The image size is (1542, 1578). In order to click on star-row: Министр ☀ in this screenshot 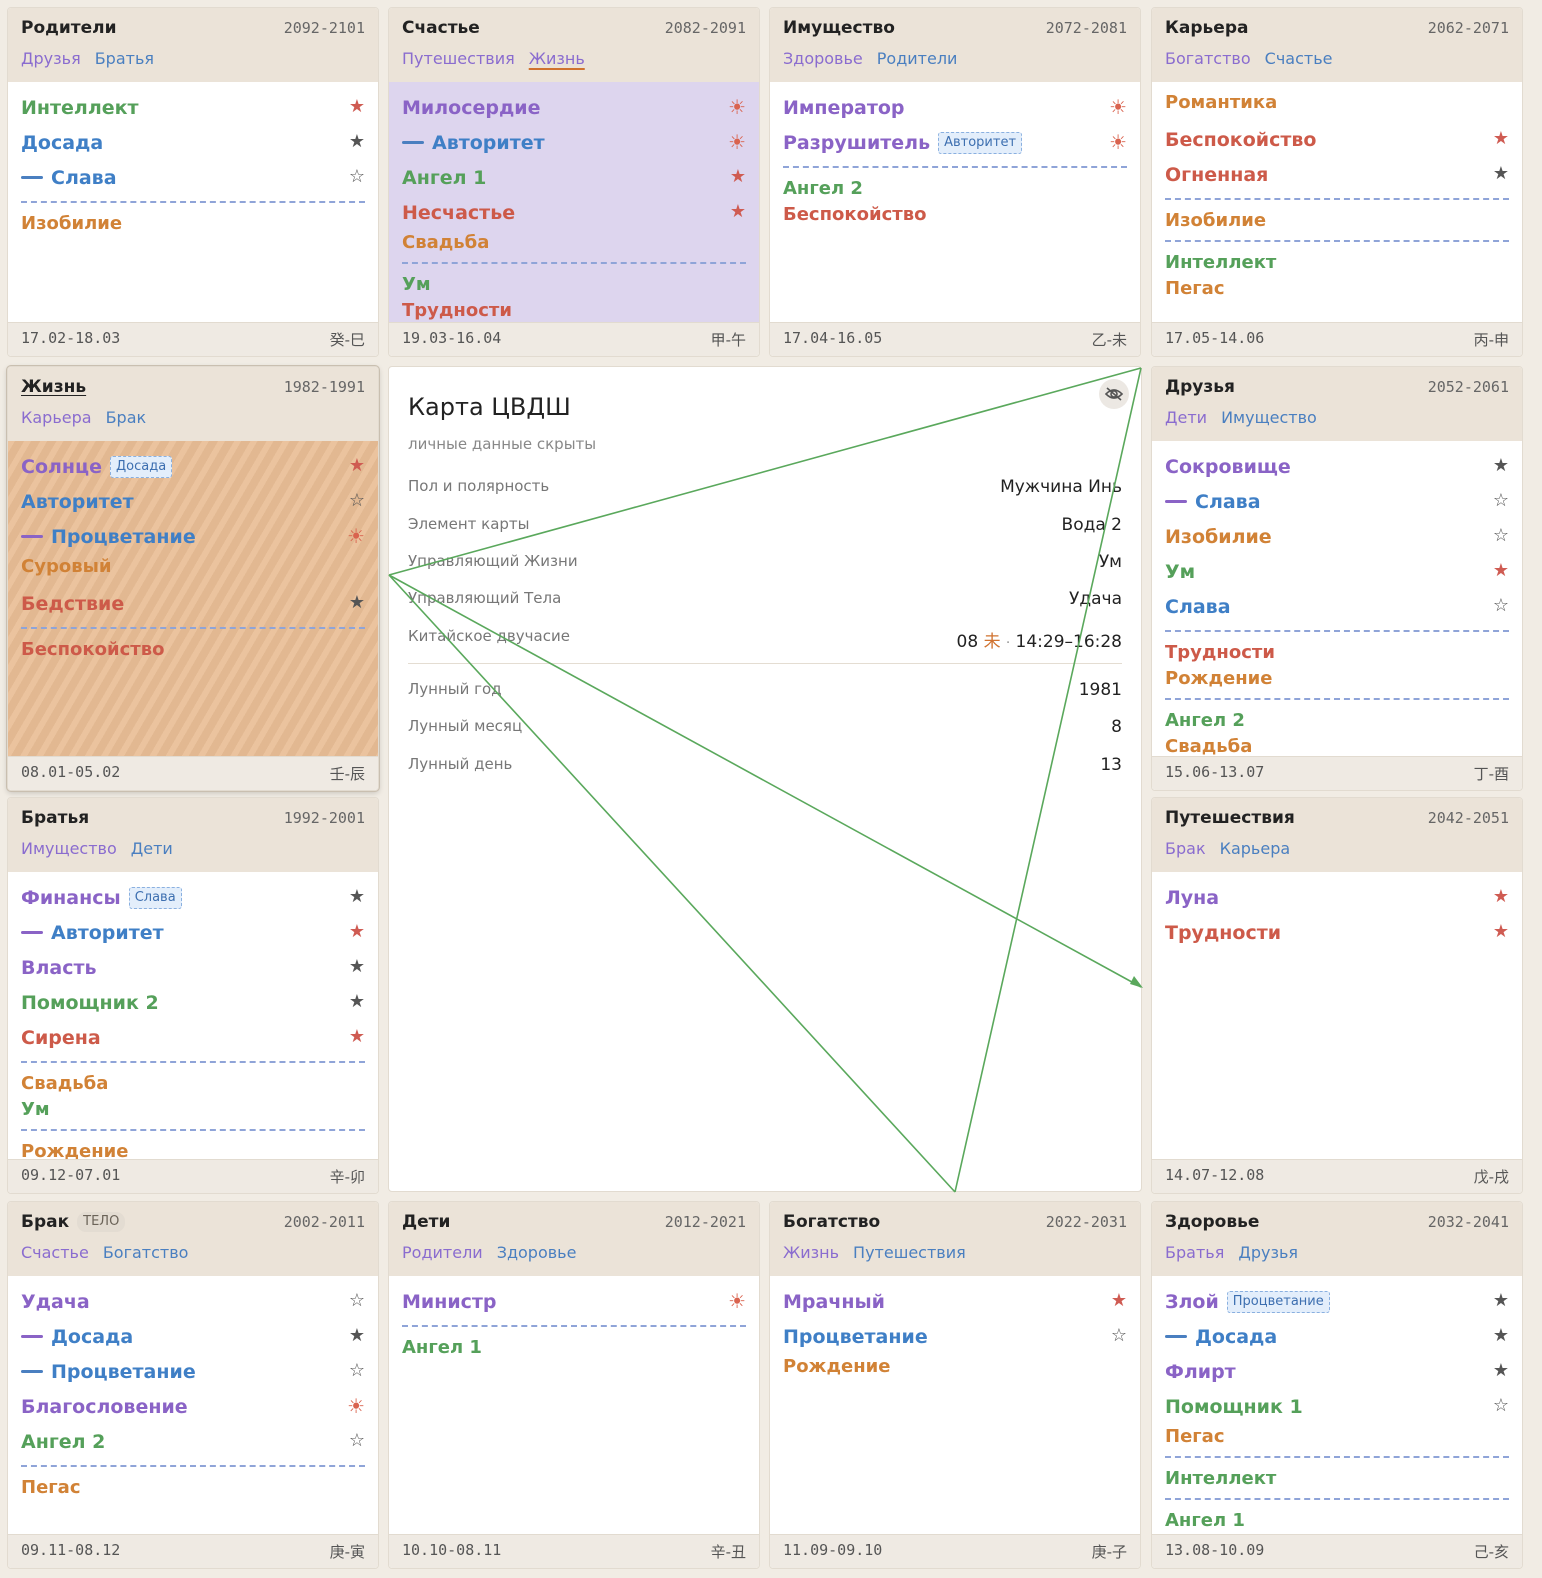, I will do `click(574, 1301)`.